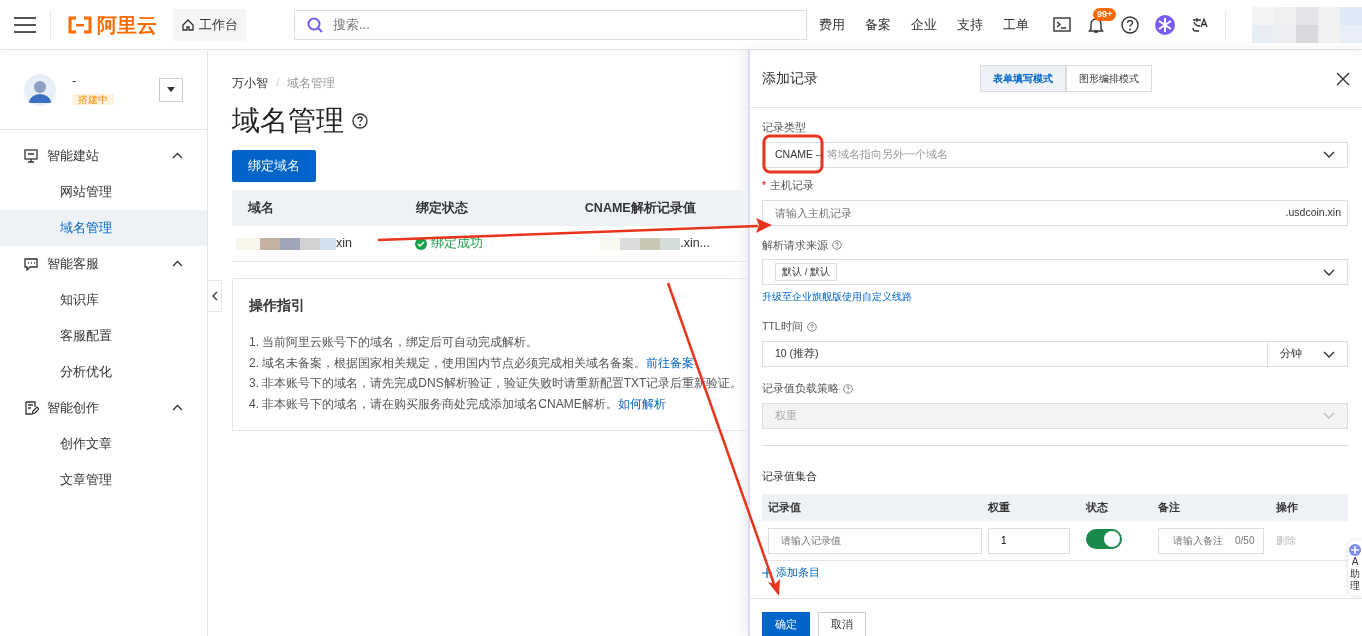  Describe the element at coordinates (31, 264) in the screenshot. I see `chat-icon` at that location.